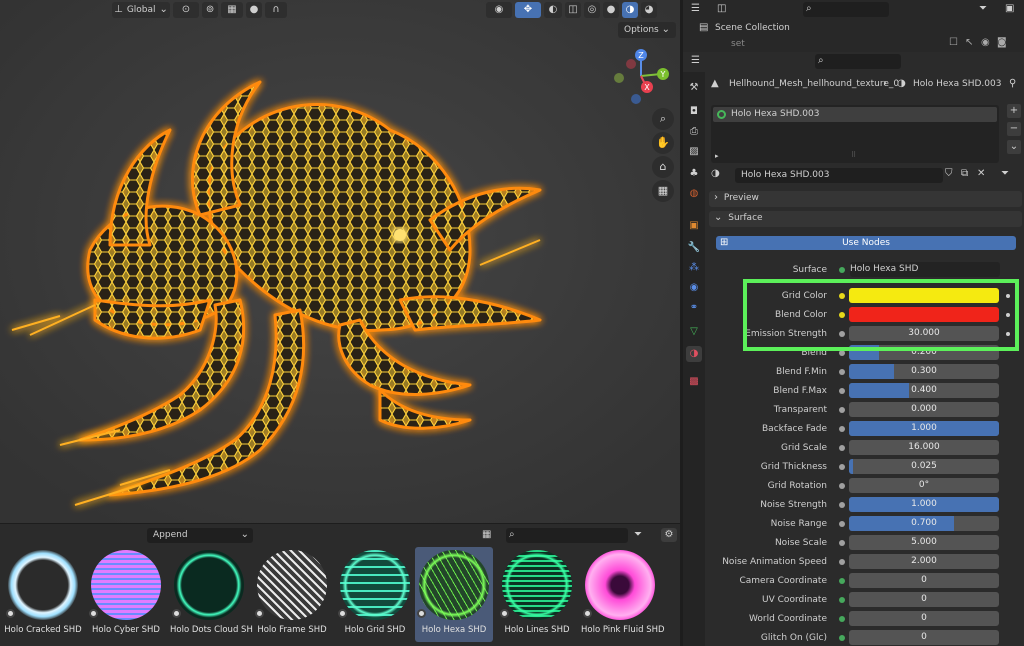  I want to click on grid-perspective-icon: ▦, so click(663, 191).